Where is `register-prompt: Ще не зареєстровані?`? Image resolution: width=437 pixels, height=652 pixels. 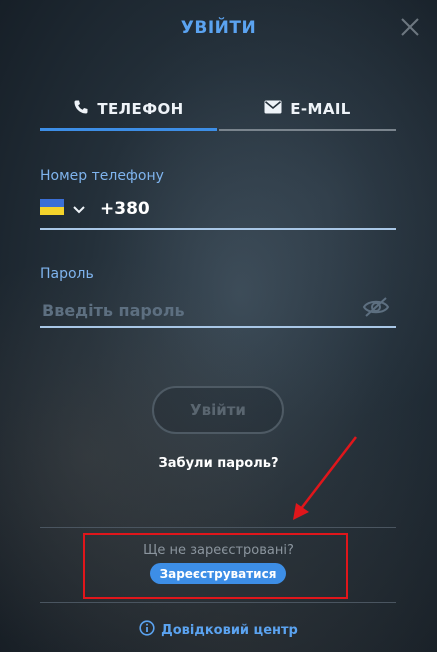
register-prompt: Ще не зареєстровані? is located at coordinates (218, 550).